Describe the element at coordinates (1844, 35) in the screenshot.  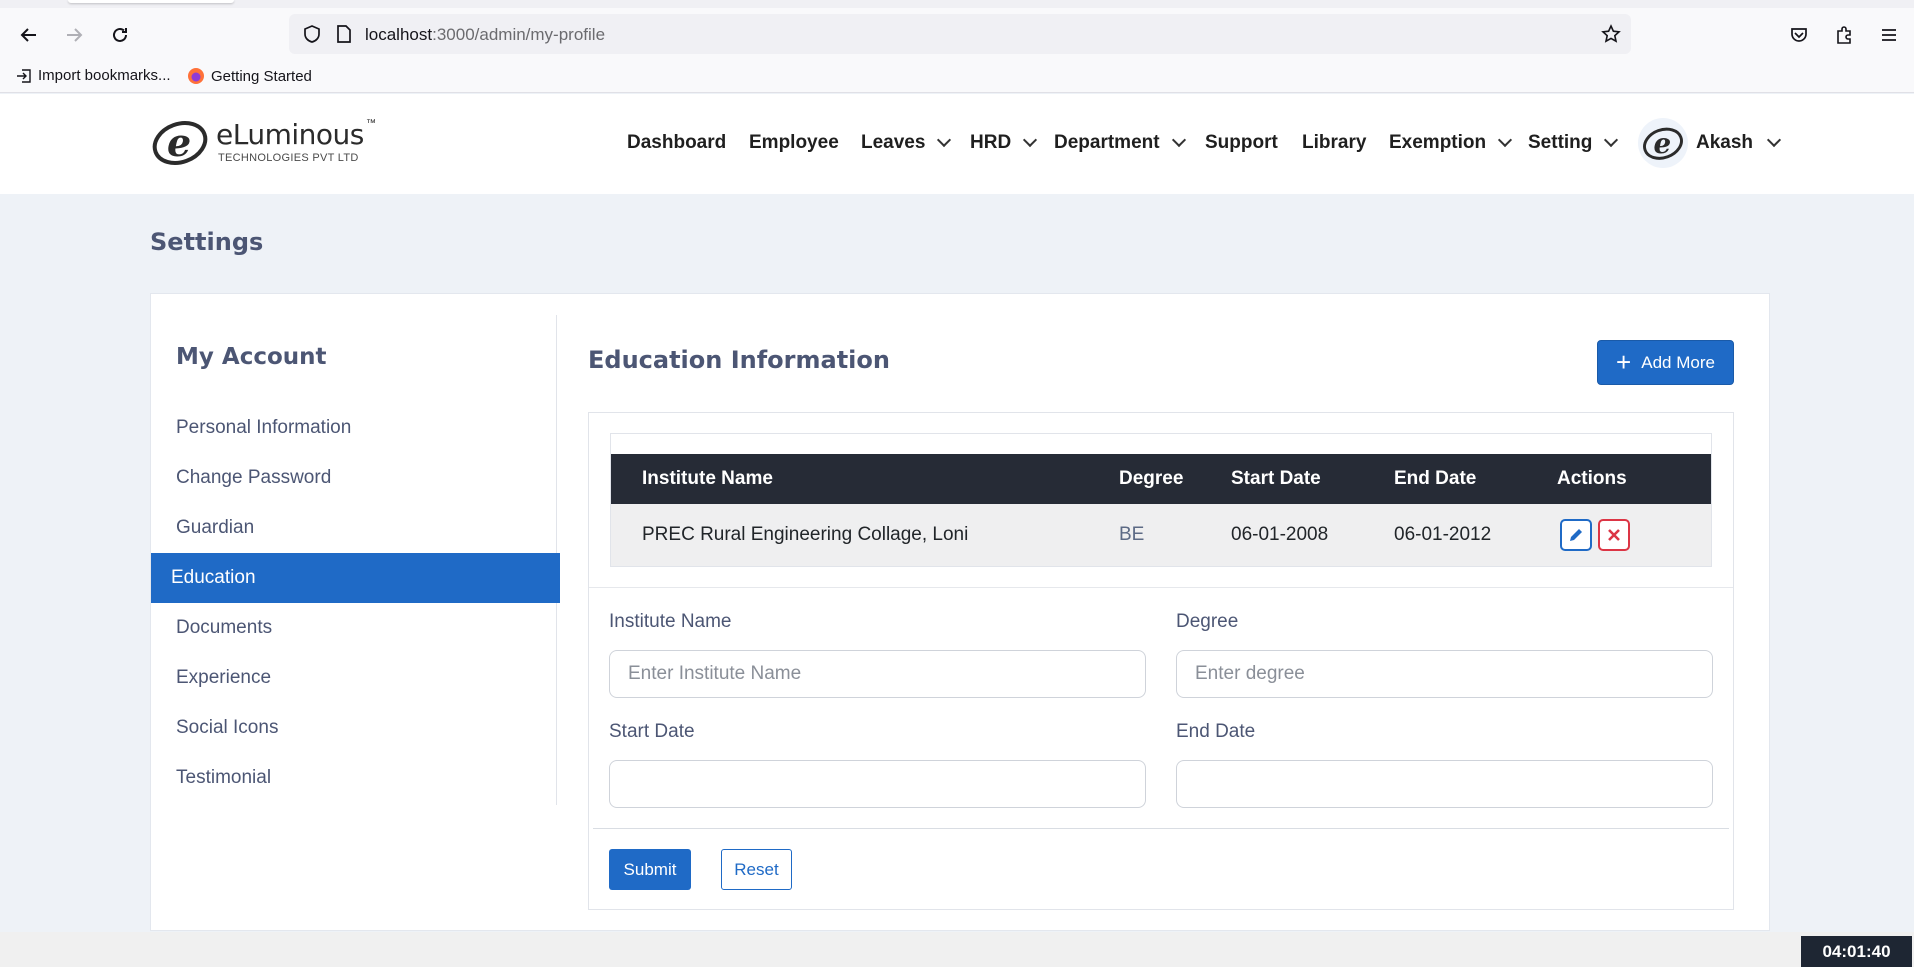
I see `extensions-icon` at that location.